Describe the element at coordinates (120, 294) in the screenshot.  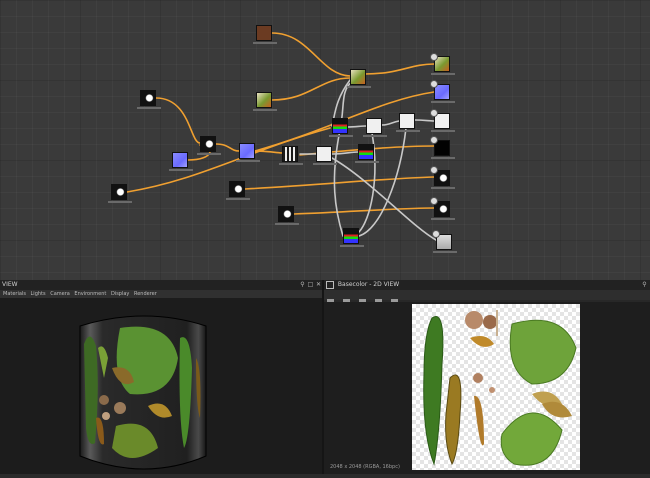
I see `menu-display: Display` at that location.